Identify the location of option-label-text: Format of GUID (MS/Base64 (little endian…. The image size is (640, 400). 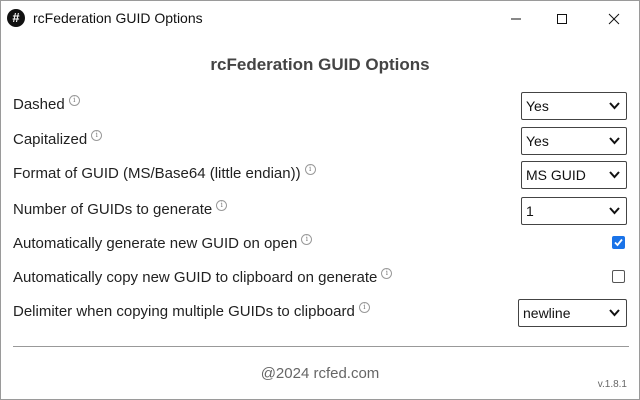
(157, 173).